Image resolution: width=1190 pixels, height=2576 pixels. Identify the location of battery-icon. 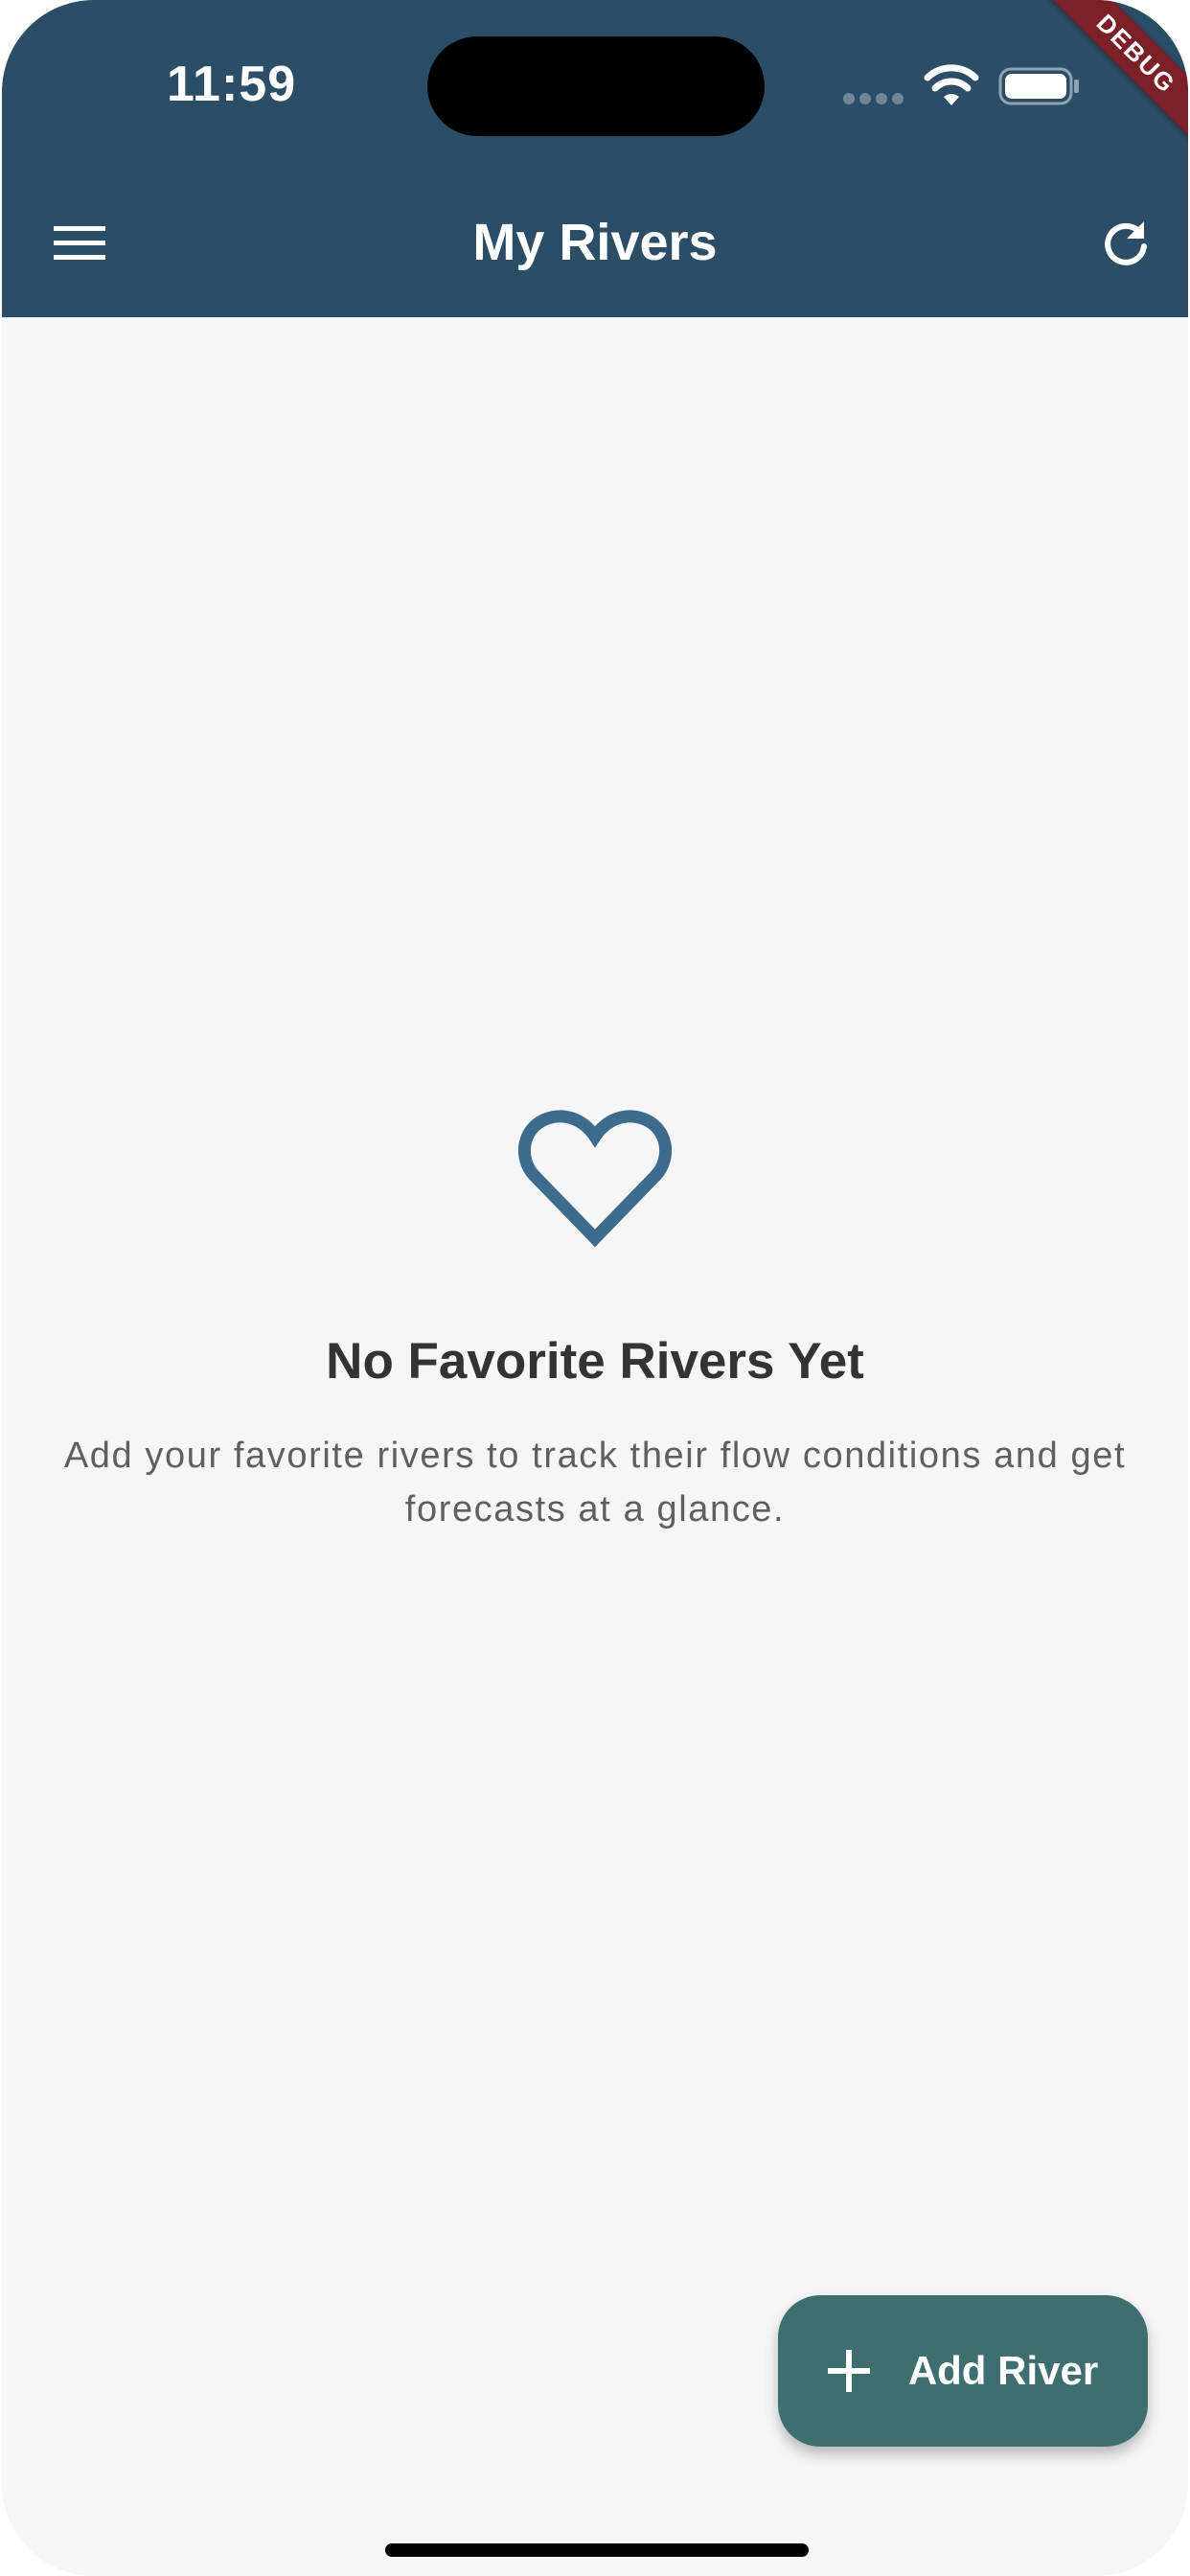
(1038, 86).